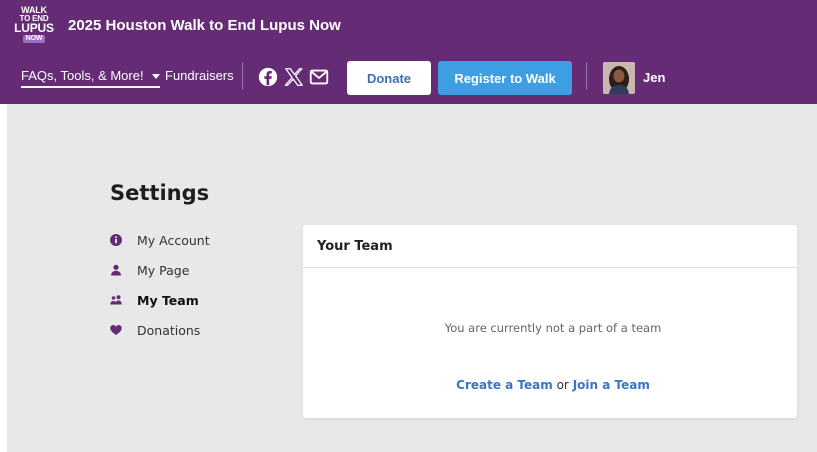  Describe the element at coordinates (34, 39) in the screenshot. I see `logo-line-4: NOW` at that location.